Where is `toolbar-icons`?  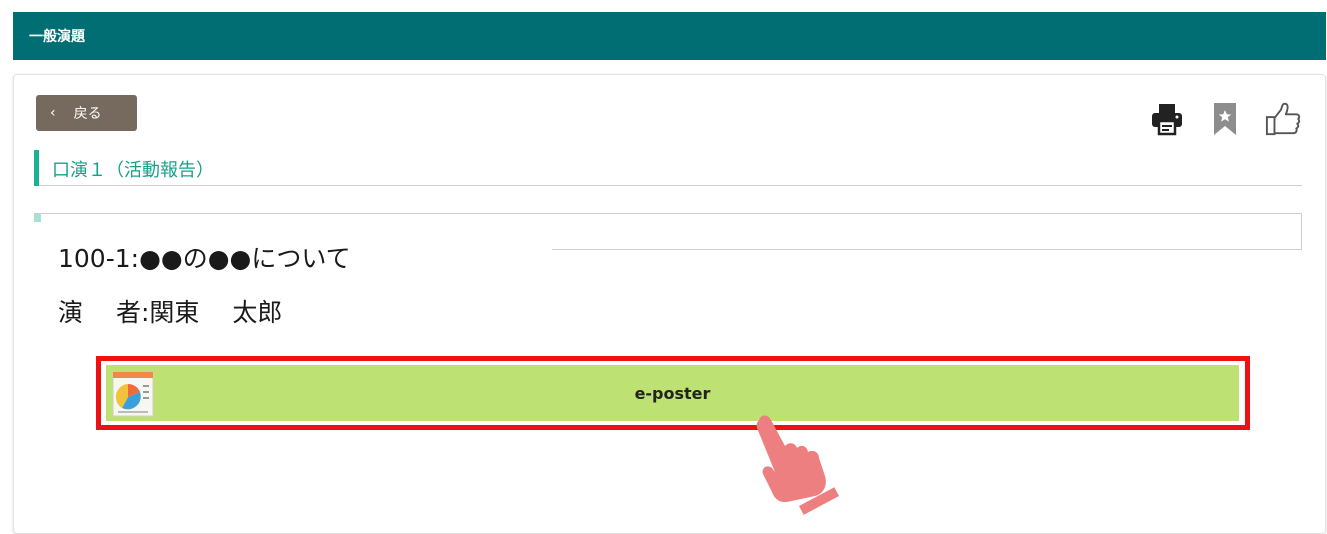 toolbar-icons is located at coordinates (1225, 119).